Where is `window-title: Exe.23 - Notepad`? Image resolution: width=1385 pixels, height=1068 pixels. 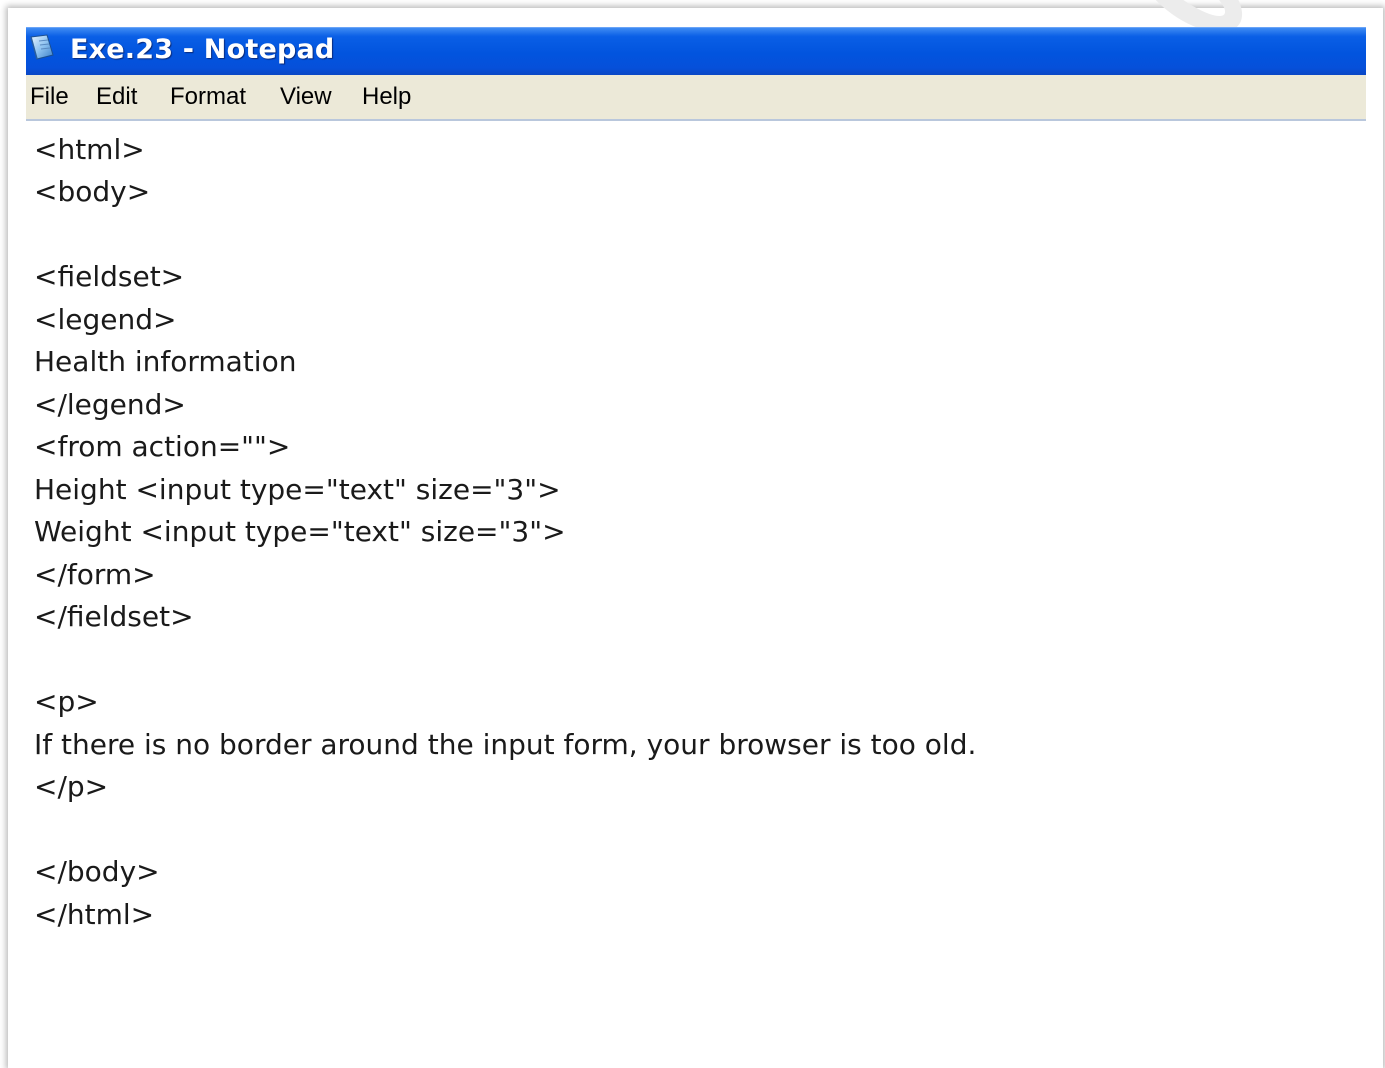 window-title: Exe.23 - Notepad is located at coordinates (202, 49).